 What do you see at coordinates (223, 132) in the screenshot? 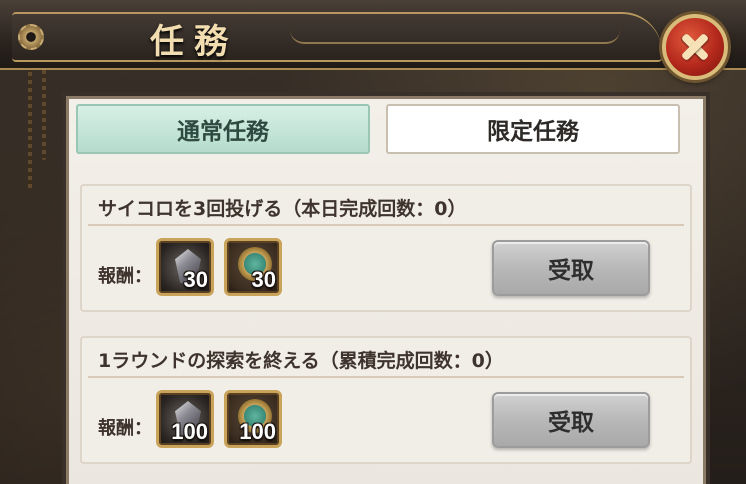
I see `tab-label: 通常任務` at bounding box center [223, 132].